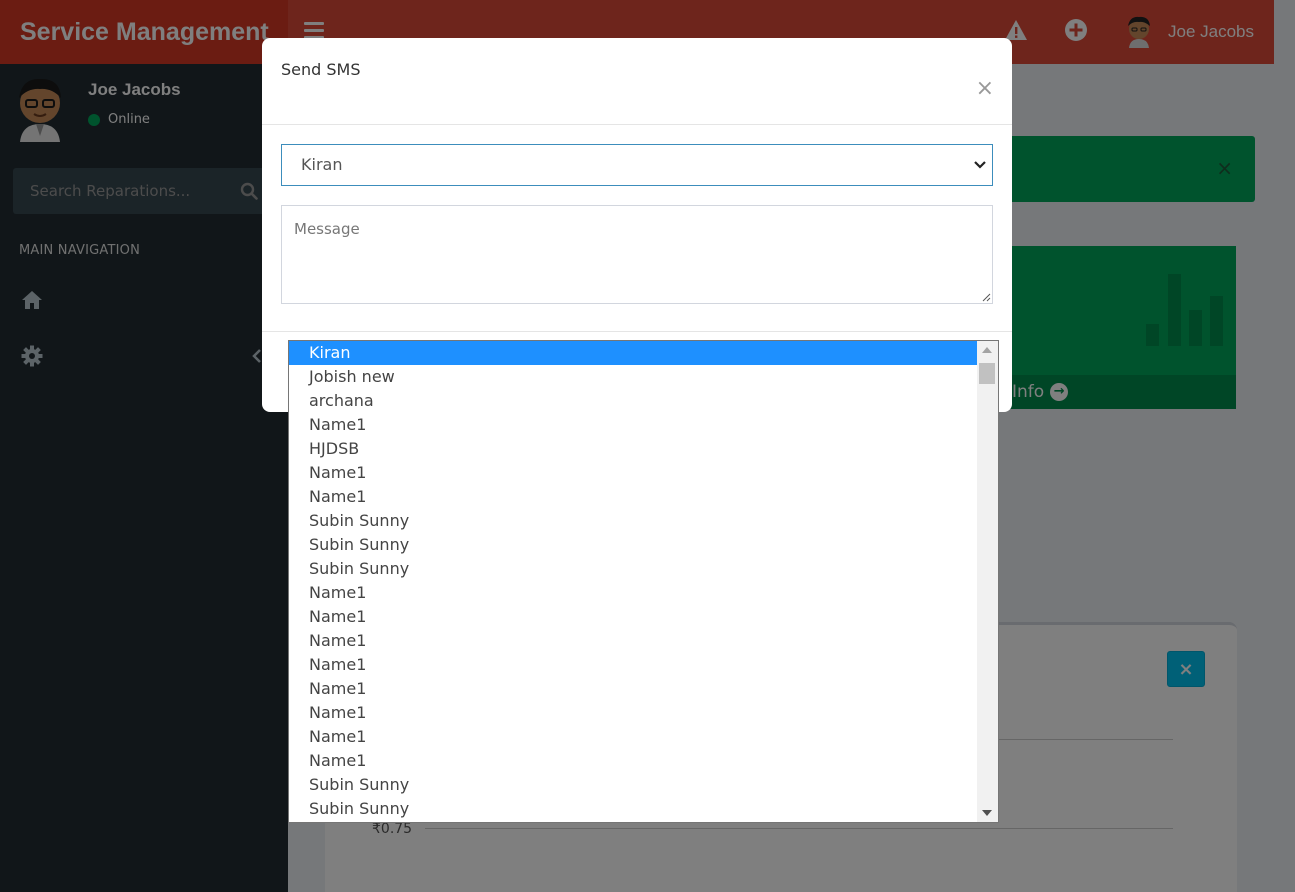  I want to click on message-field, so click(637, 254).